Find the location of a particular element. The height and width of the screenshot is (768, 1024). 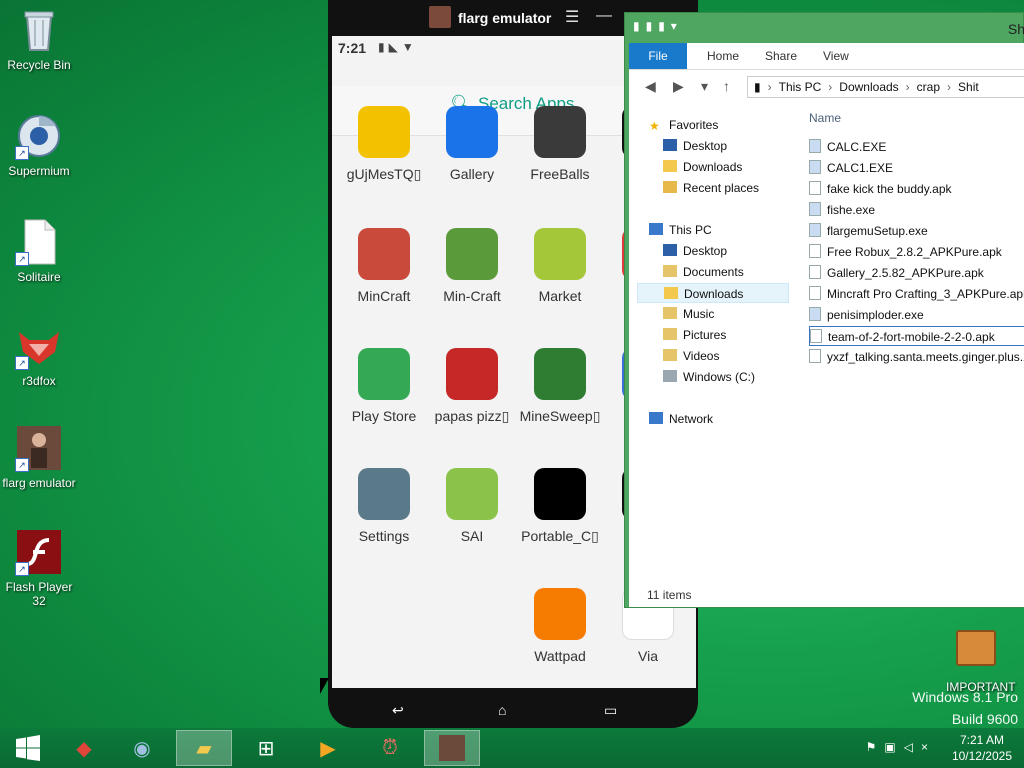

status-icons: ▮◣▼ is located at coordinates (398, 47).